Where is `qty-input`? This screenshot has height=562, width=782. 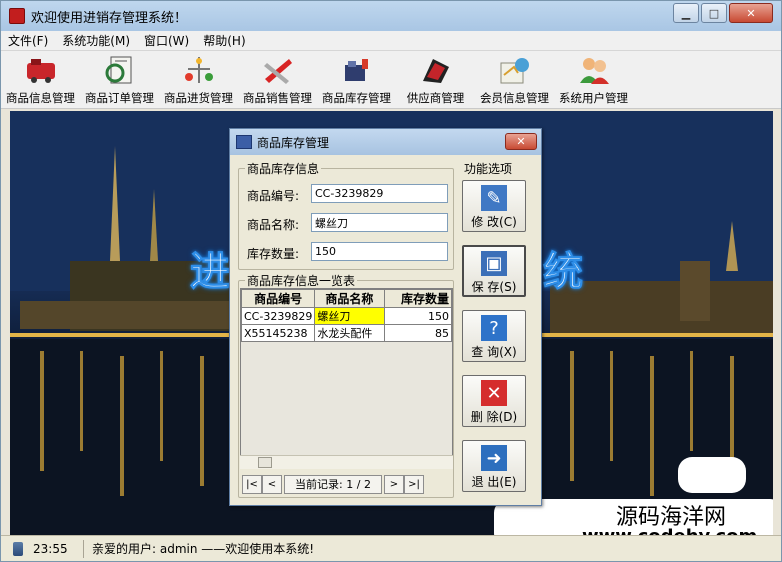
qty-input is located at coordinates (379, 251).